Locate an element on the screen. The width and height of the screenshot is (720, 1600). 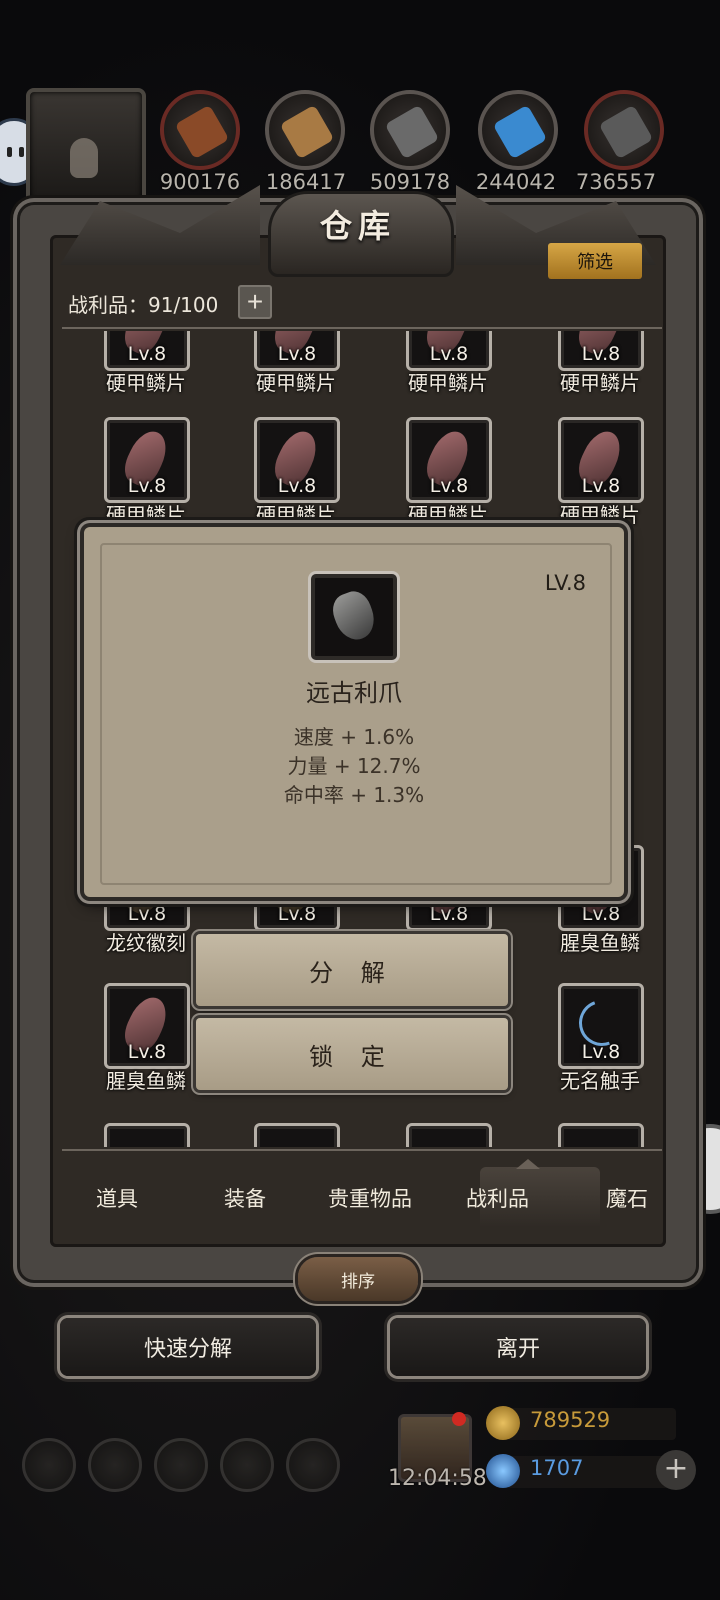
stat-accuracy: 命中率 + 1.3% is located at coordinates (354, 795).